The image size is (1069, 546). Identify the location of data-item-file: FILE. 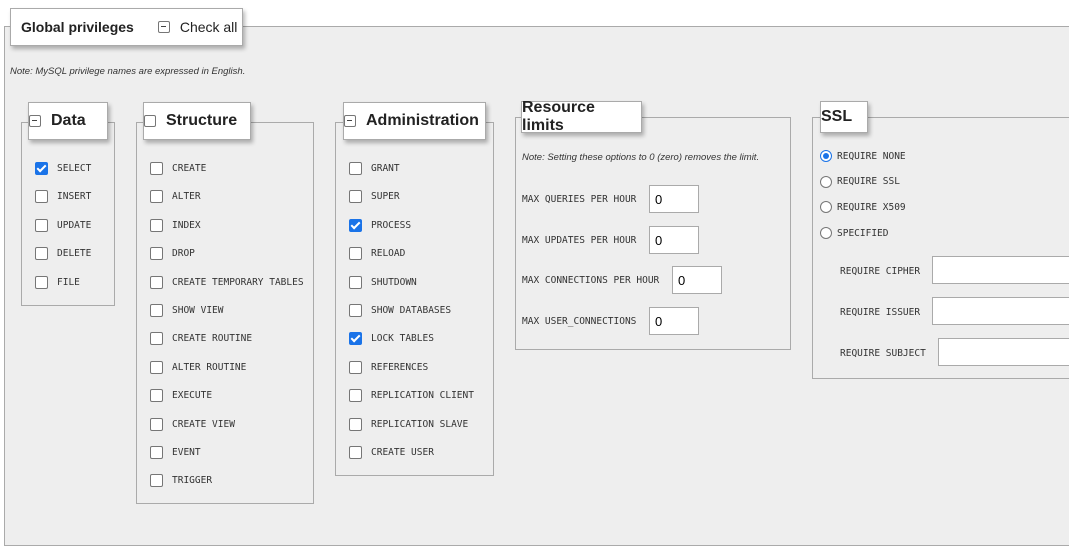
(57, 282).